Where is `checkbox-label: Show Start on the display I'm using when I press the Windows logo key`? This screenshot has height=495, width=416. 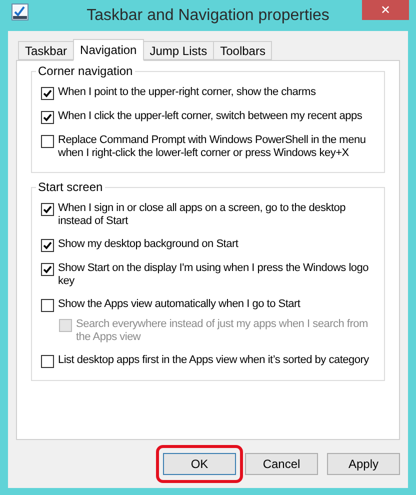
checkbox-label: Show Start on the display I'm using when I press the Windows logo key is located at coordinates (214, 275).